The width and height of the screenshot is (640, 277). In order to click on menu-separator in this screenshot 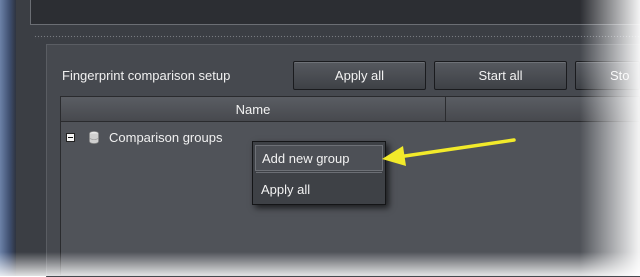, I will do `click(319, 172)`.